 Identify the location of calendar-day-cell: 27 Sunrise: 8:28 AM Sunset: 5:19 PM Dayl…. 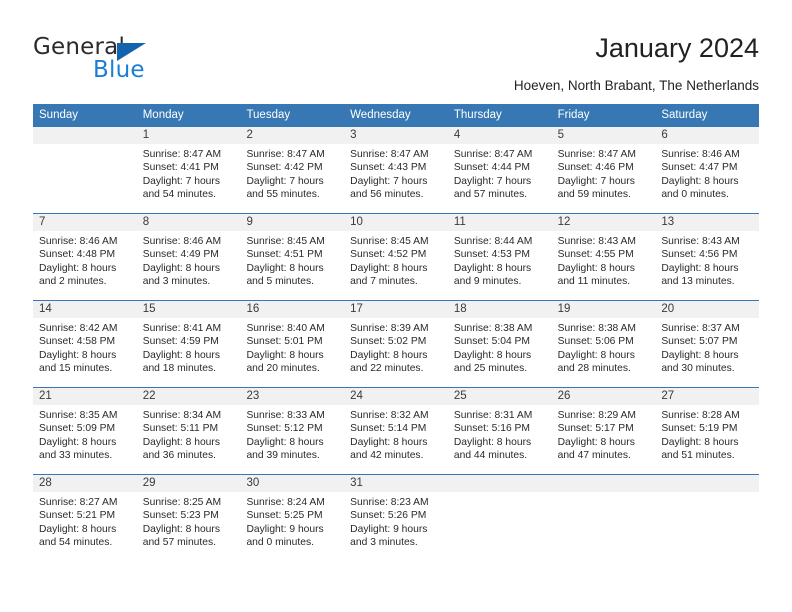
(707, 431).